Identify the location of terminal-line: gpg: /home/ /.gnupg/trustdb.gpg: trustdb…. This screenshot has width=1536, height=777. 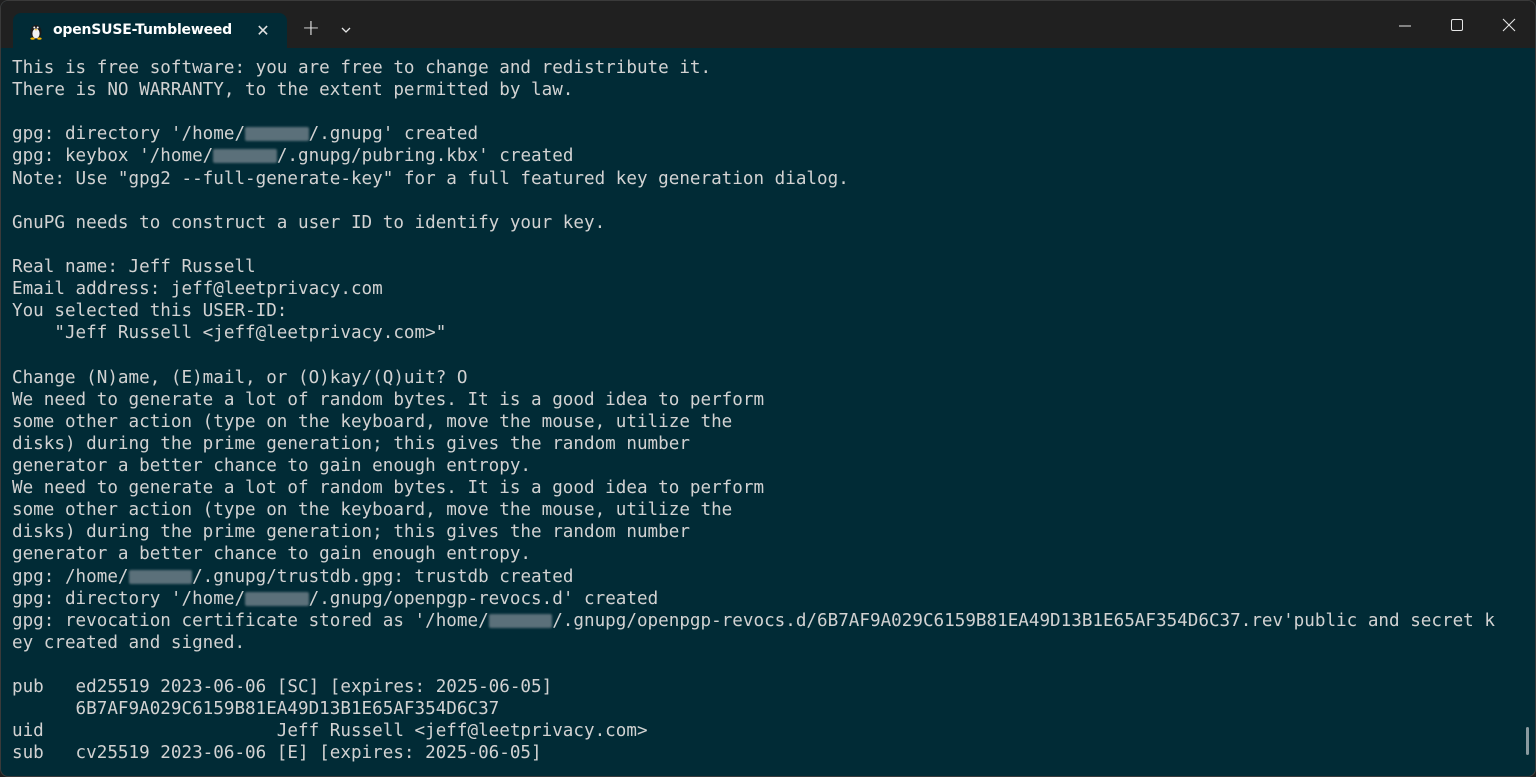
(767, 577).